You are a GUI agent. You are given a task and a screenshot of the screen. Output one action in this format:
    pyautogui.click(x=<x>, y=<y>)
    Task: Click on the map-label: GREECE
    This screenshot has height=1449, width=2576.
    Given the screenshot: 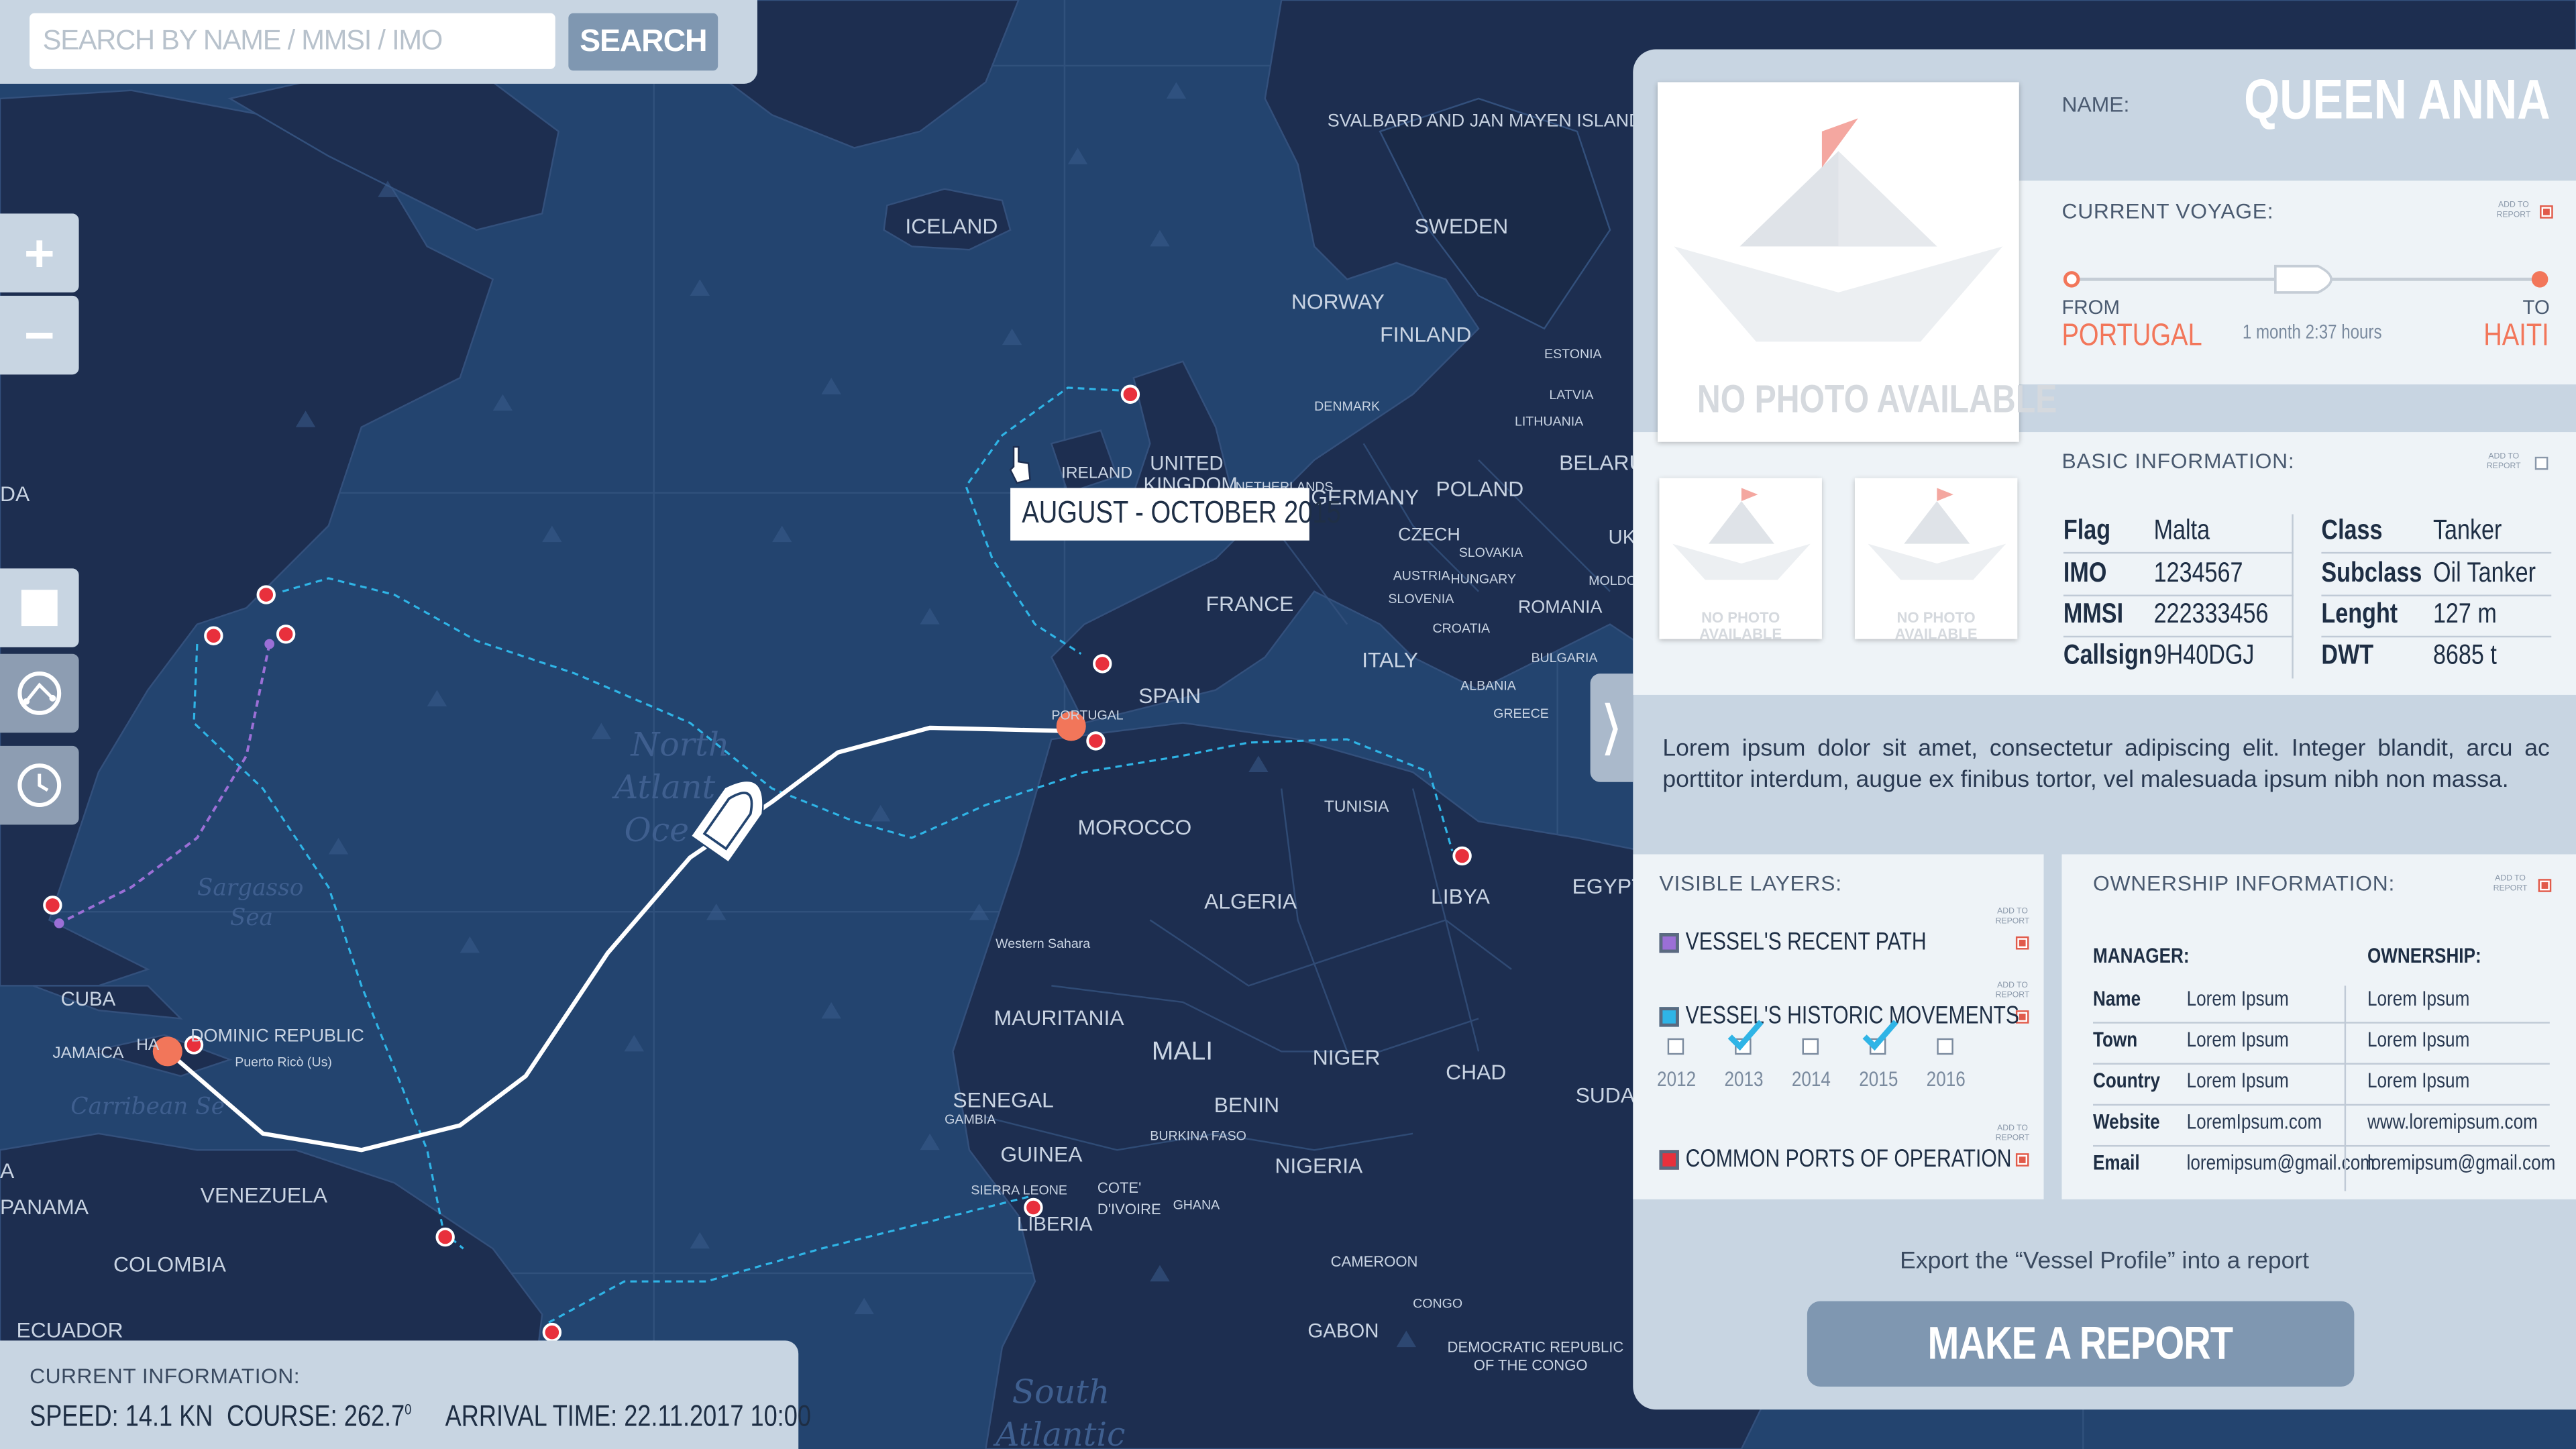 What is the action you would take?
    pyautogui.click(x=1521, y=713)
    